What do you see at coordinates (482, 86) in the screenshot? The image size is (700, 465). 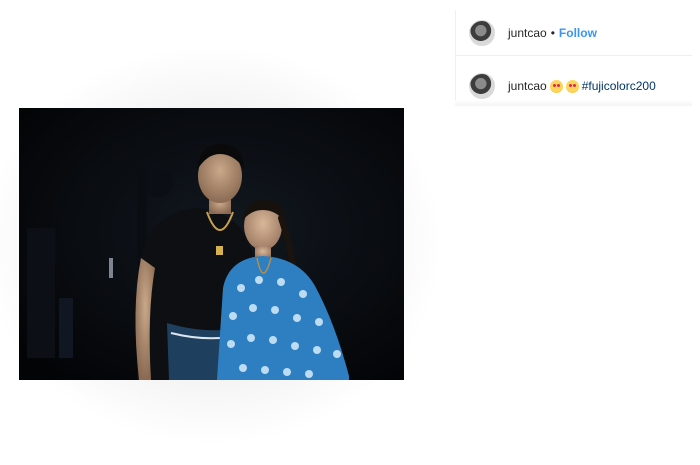 I see `caption-avatar` at bounding box center [482, 86].